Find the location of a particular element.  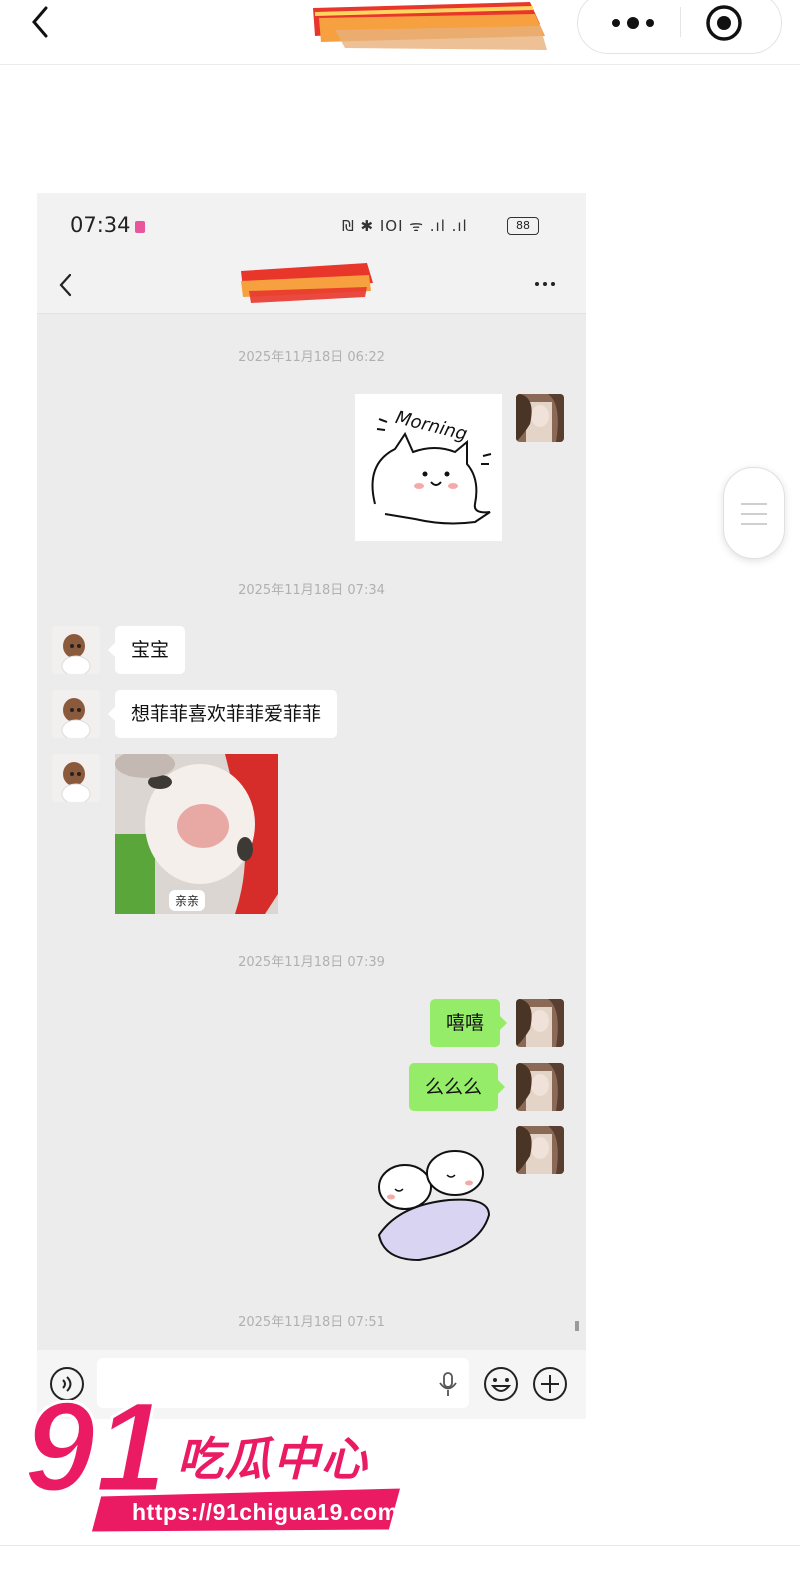

timestamp: 2025年11月18日 07:34 is located at coordinates (311, 590).